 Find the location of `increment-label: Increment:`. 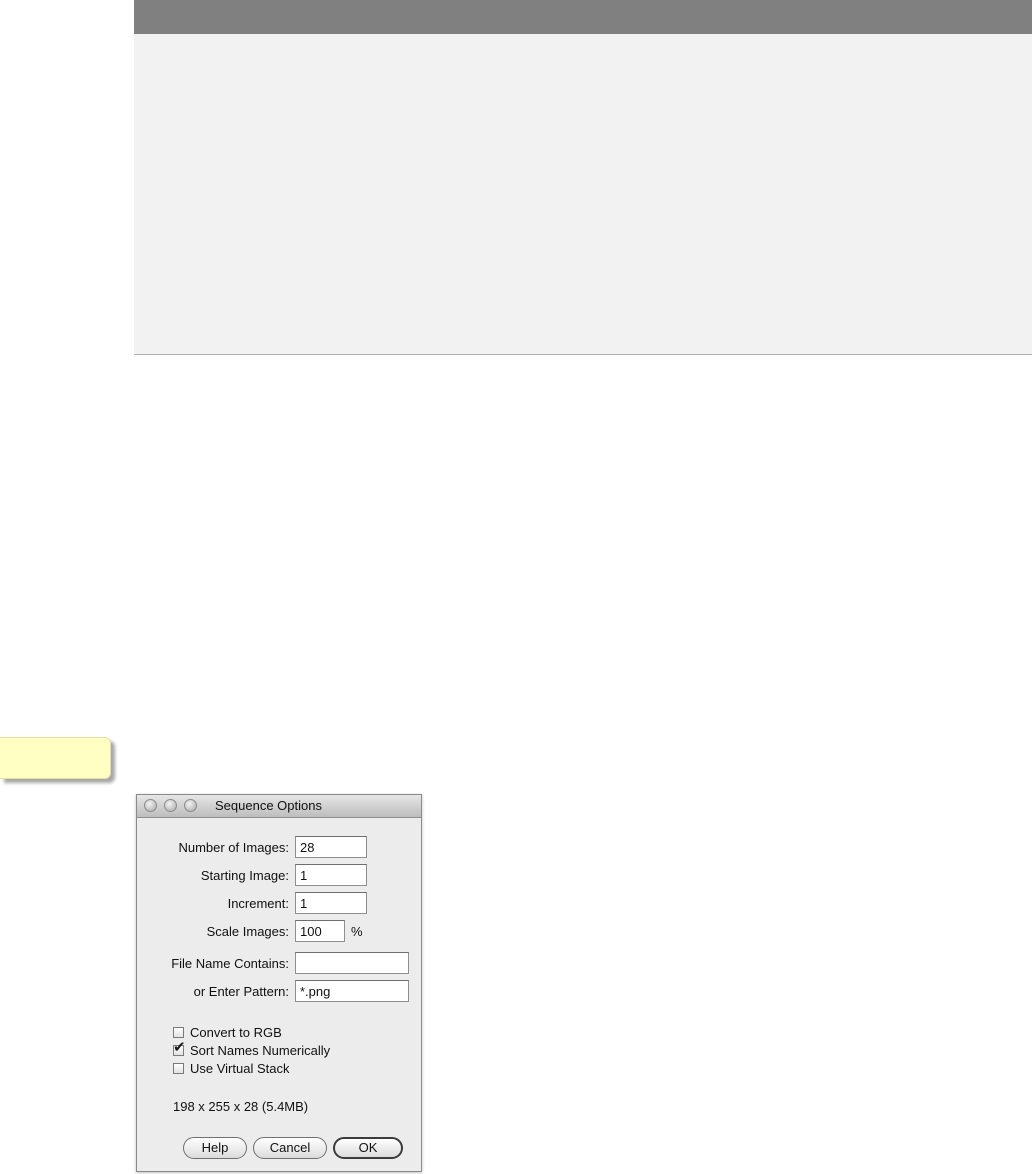

increment-label: Increment: is located at coordinates (258, 903).